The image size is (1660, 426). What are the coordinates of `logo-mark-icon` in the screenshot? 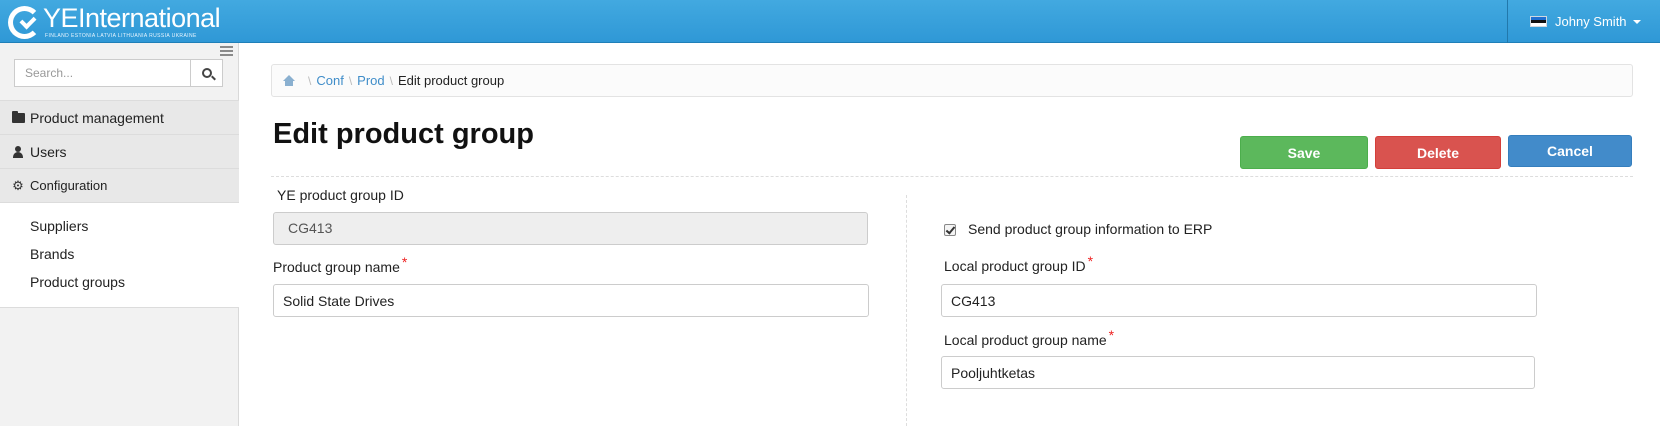 It's located at (24, 22).